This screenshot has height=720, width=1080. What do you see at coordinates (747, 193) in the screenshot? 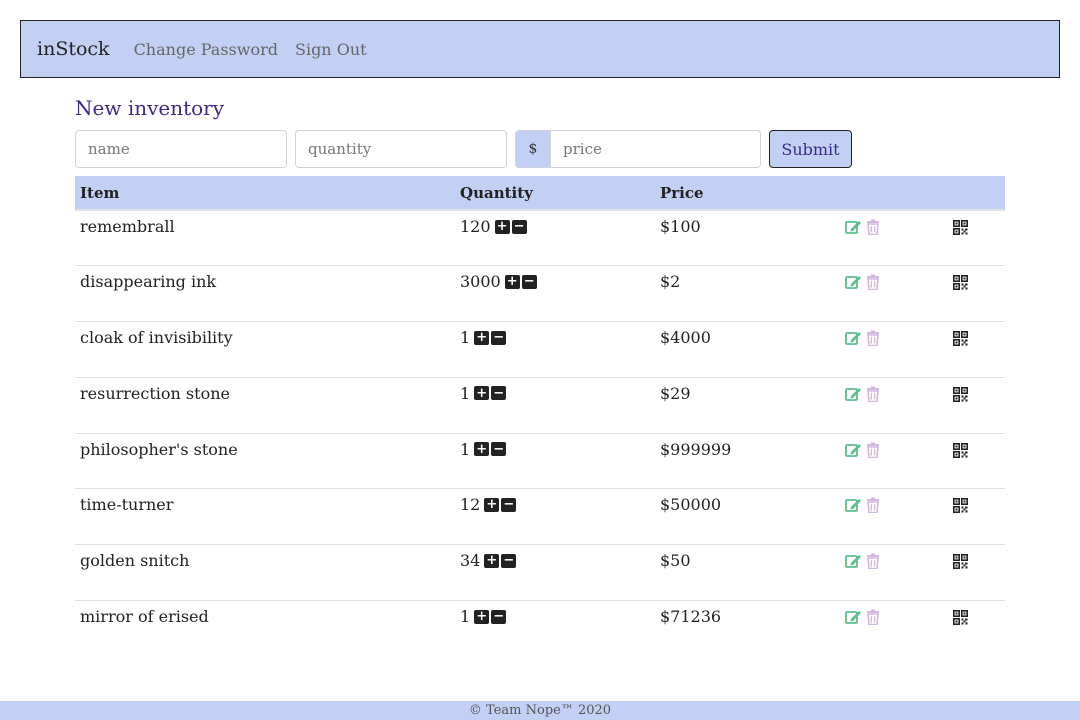
I see `header-price: Price` at bounding box center [747, 193].